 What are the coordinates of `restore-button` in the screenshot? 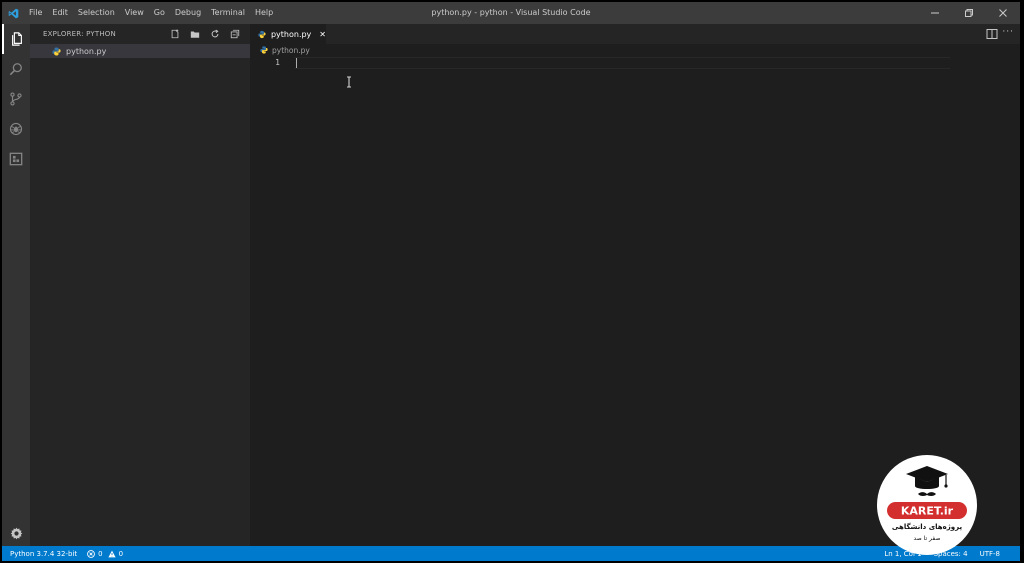 It's located at (969, 13).